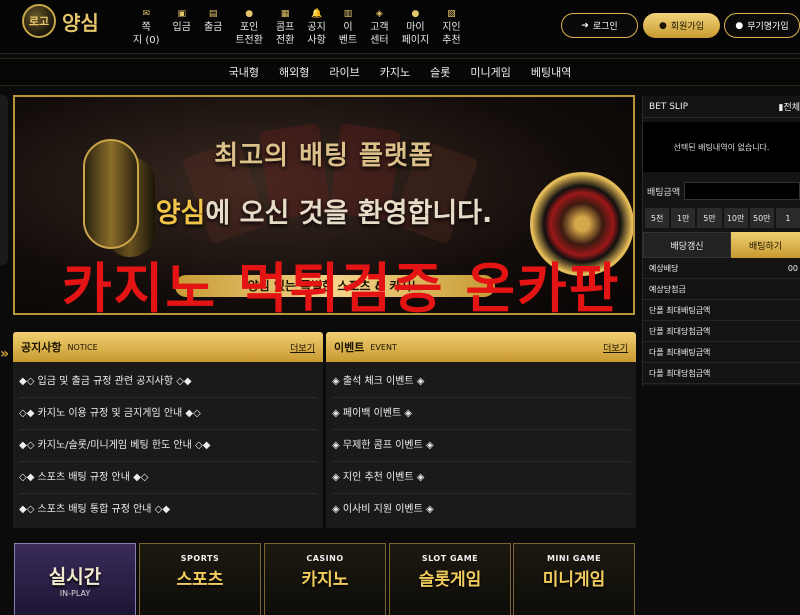  What do you see at coordinates (481, 510) in the screenshot?
I see `event-item: ◈ 이사비 지원 이벤트 ◈` at bounding box center [481, 510].